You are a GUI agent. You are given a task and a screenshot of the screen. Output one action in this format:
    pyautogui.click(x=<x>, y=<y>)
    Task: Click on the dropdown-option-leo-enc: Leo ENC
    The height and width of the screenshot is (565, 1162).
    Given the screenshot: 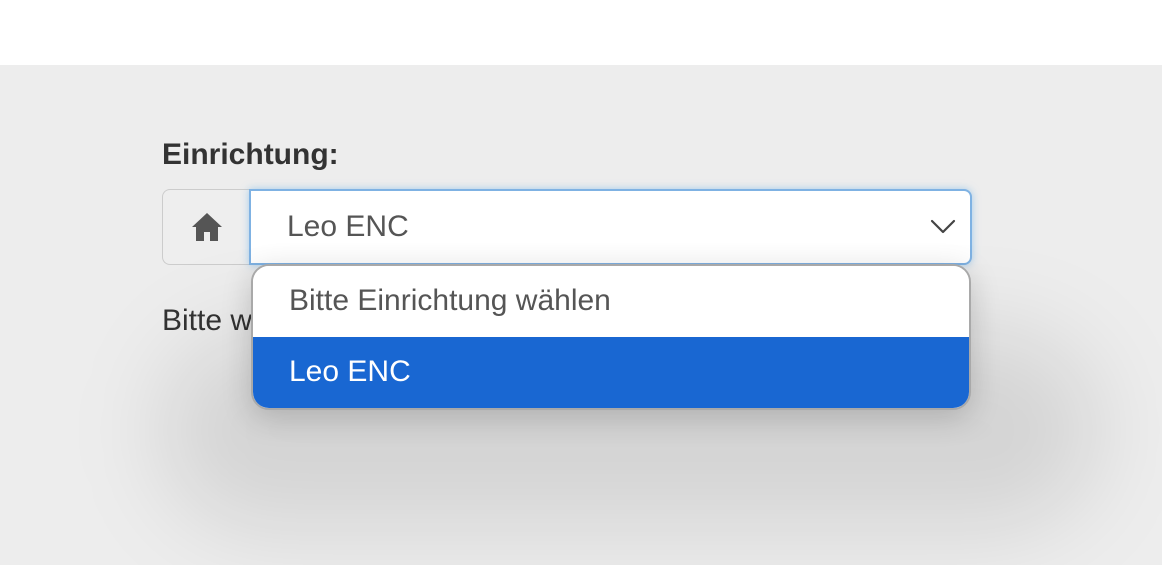 What is the action you would take?
    pyautogui.click(x=611, y=372)
    